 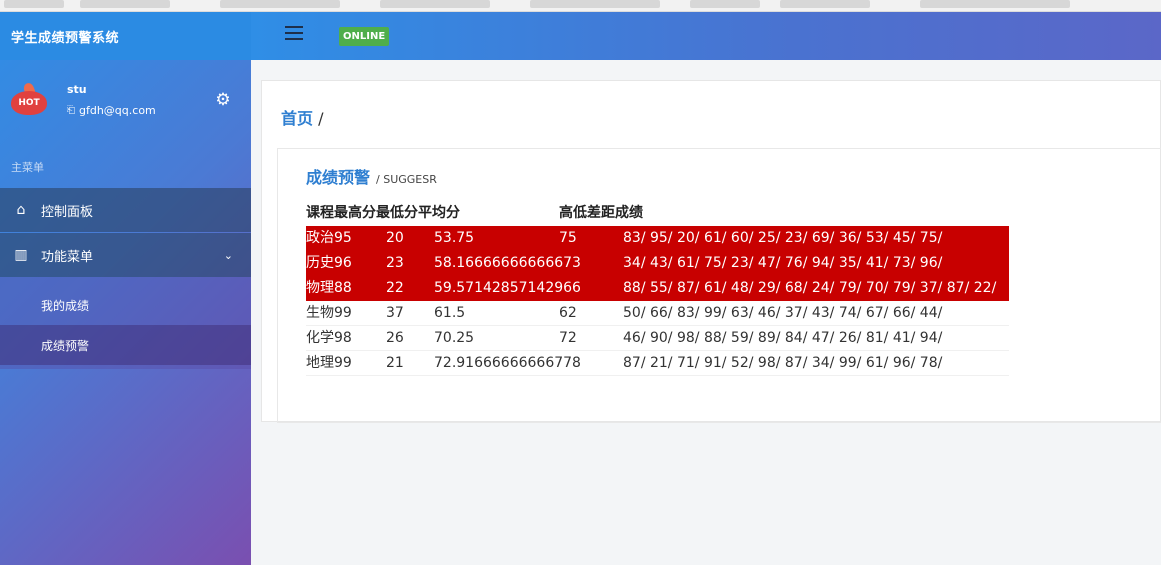 I want to click on page-title: 成绩预警, so click(x=338, y=177).